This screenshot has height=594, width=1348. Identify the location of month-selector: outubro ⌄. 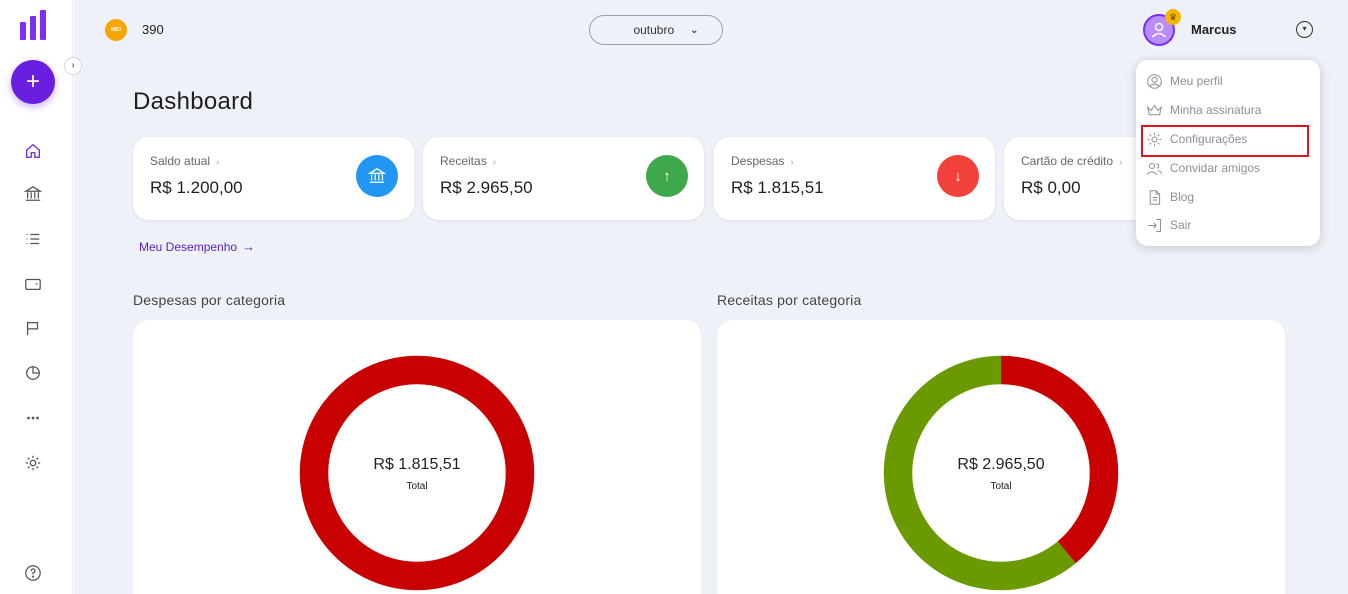
(656, 30).